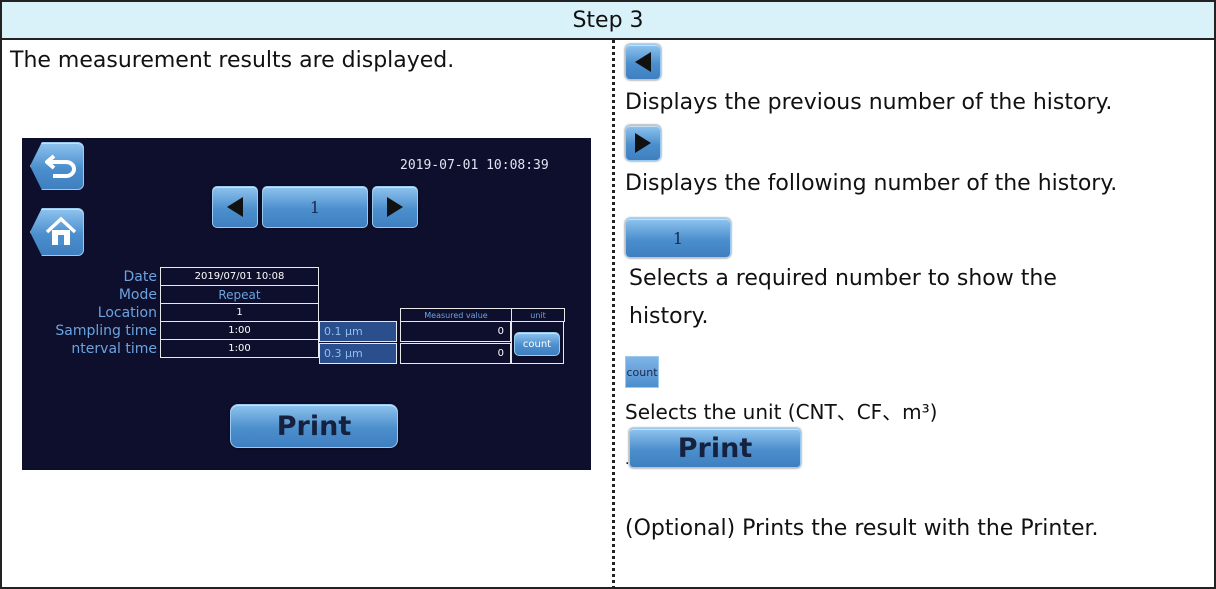  I want to click on screen-datetime: 2019-07-01 10:08:39, so click(474, 165).